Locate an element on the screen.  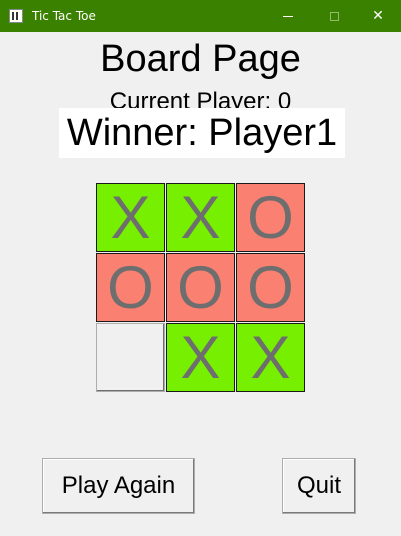
minimize-icon is located at coordinates (288, 16).